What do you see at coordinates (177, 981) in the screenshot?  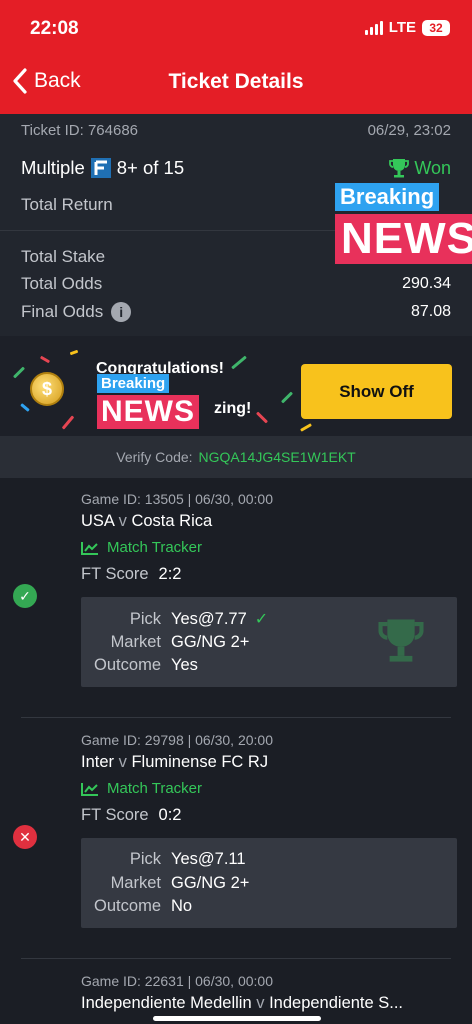 I see `game-id: Game ID: 22631 | 06/30, 00:00` at bounding box center [177, 981].